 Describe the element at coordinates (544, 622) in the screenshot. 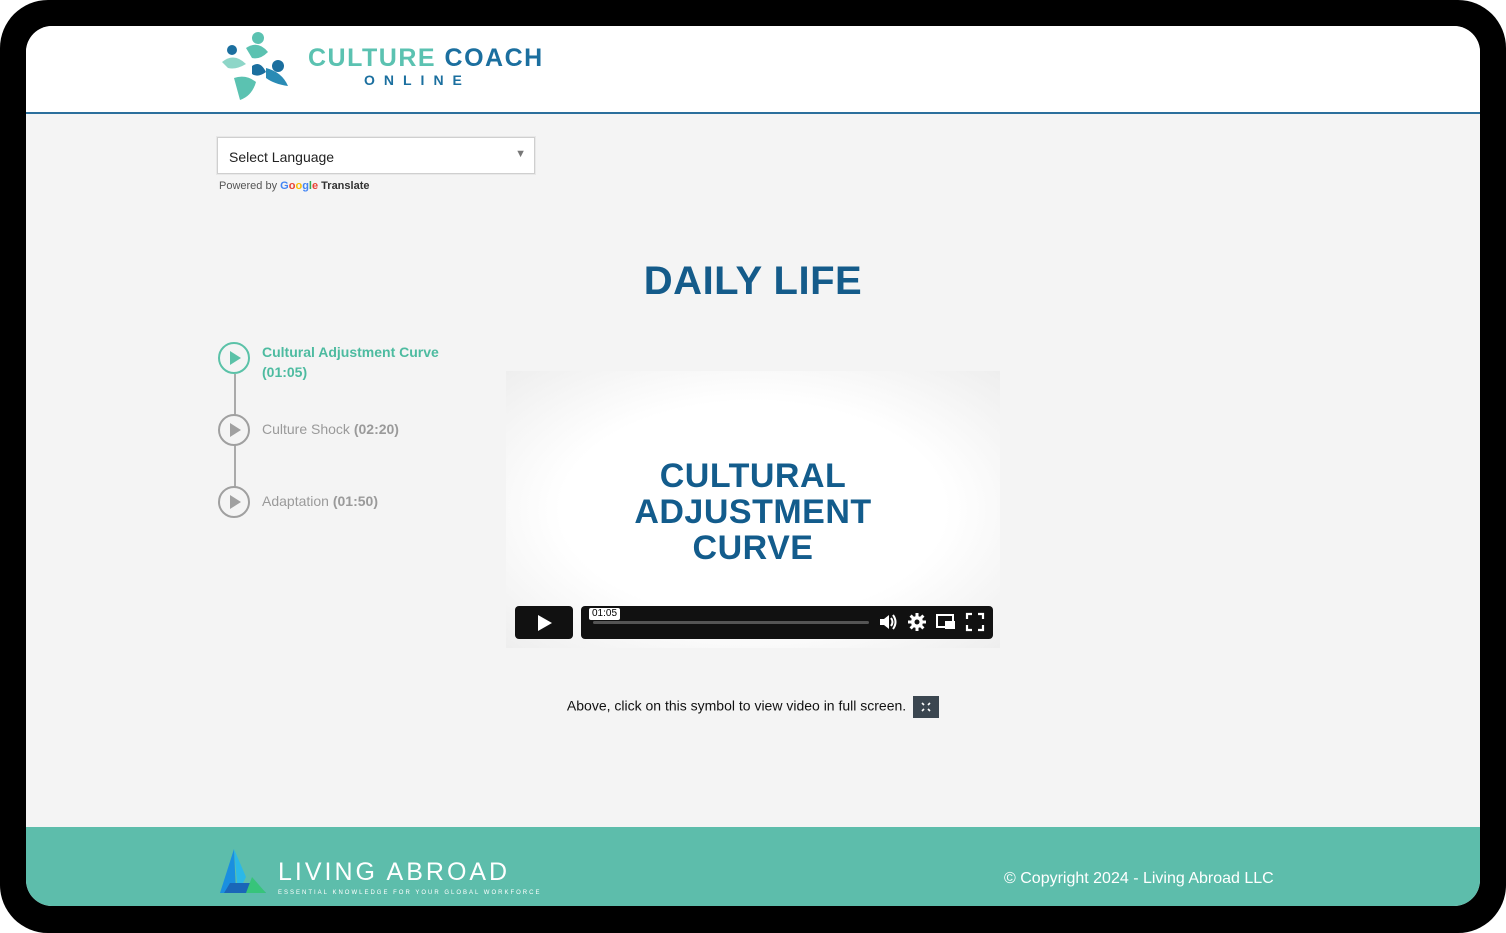

I see `play-button` at that location.